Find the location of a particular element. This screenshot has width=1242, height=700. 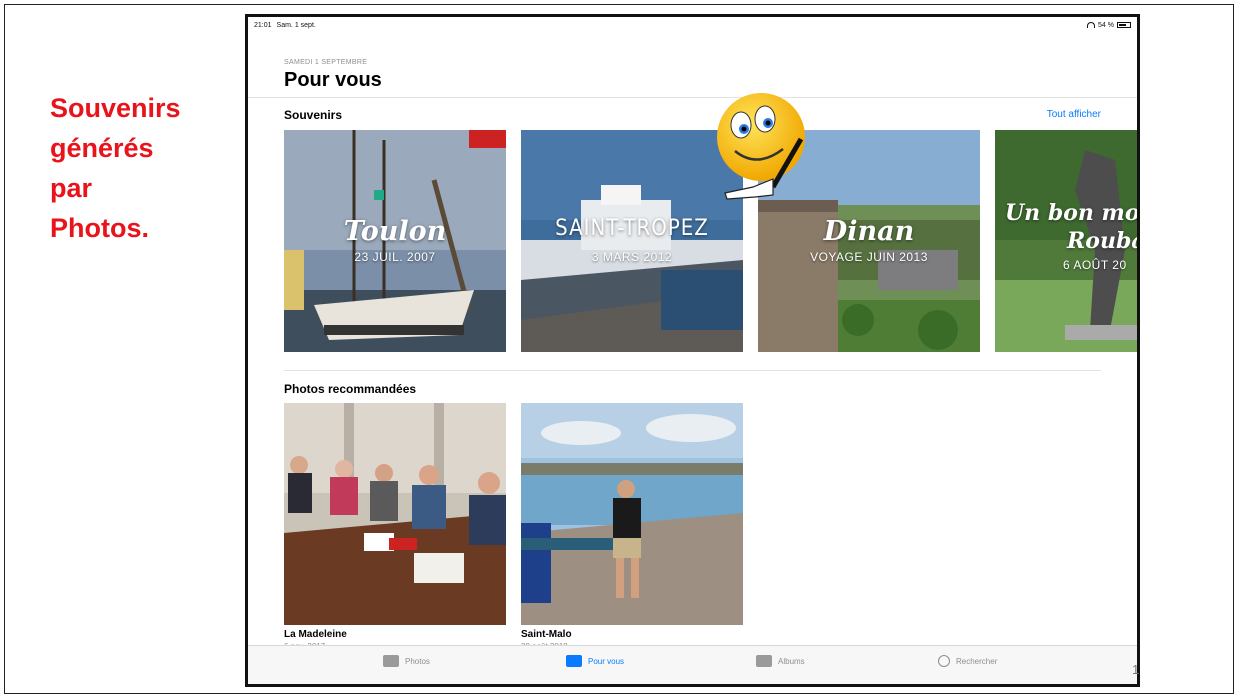

caption-line: Souvenirs is located at coordinates (115, 108).